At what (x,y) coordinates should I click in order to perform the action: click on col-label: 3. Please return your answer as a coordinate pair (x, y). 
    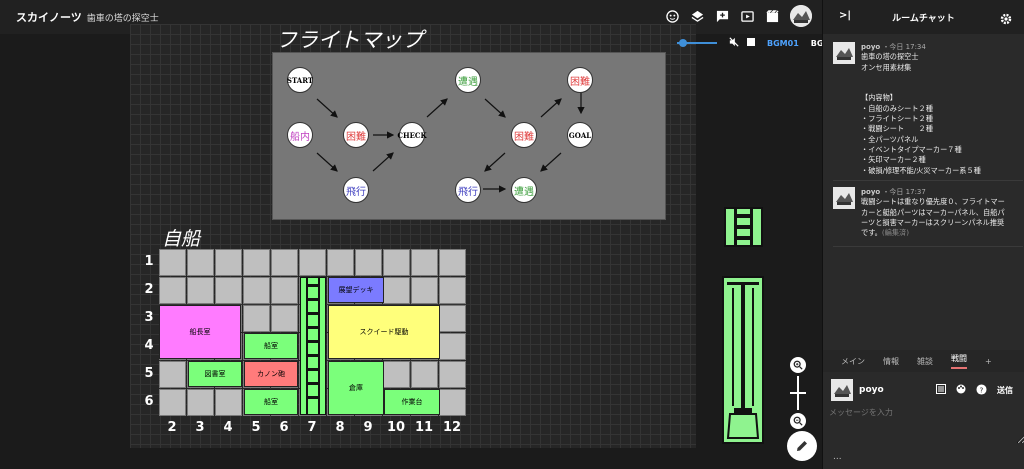
    Looking at the image, I should click on (200, 427).